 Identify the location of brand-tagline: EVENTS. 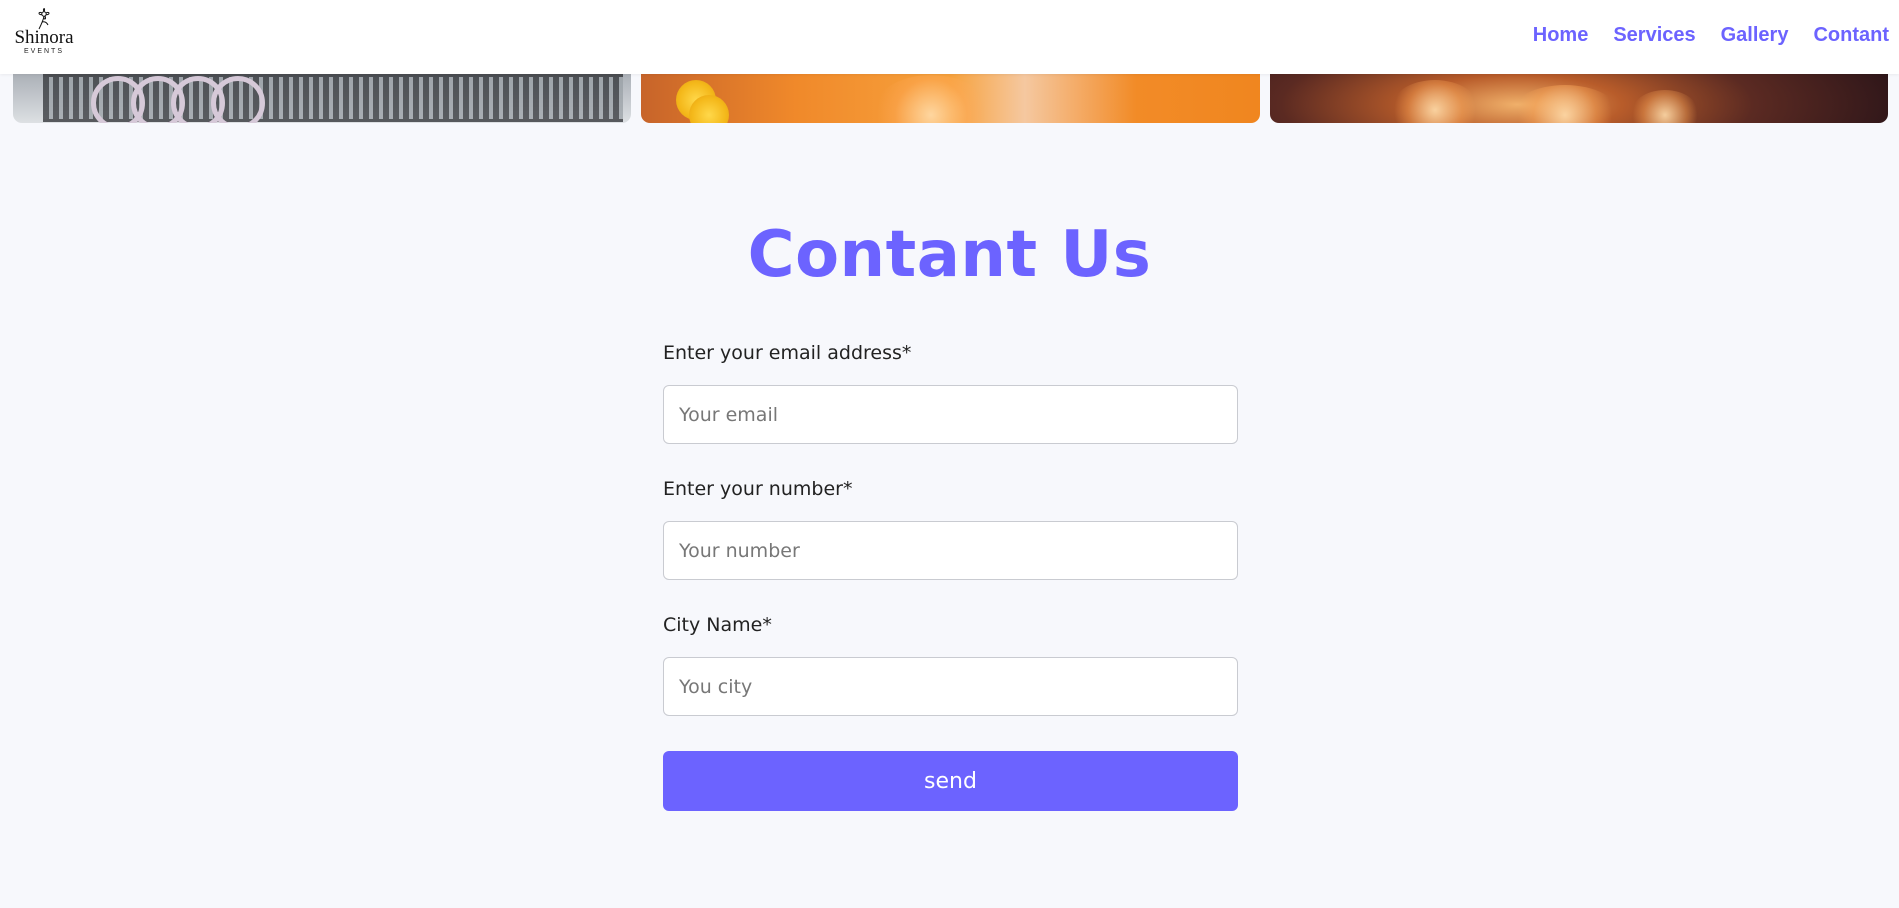
(43, 51).